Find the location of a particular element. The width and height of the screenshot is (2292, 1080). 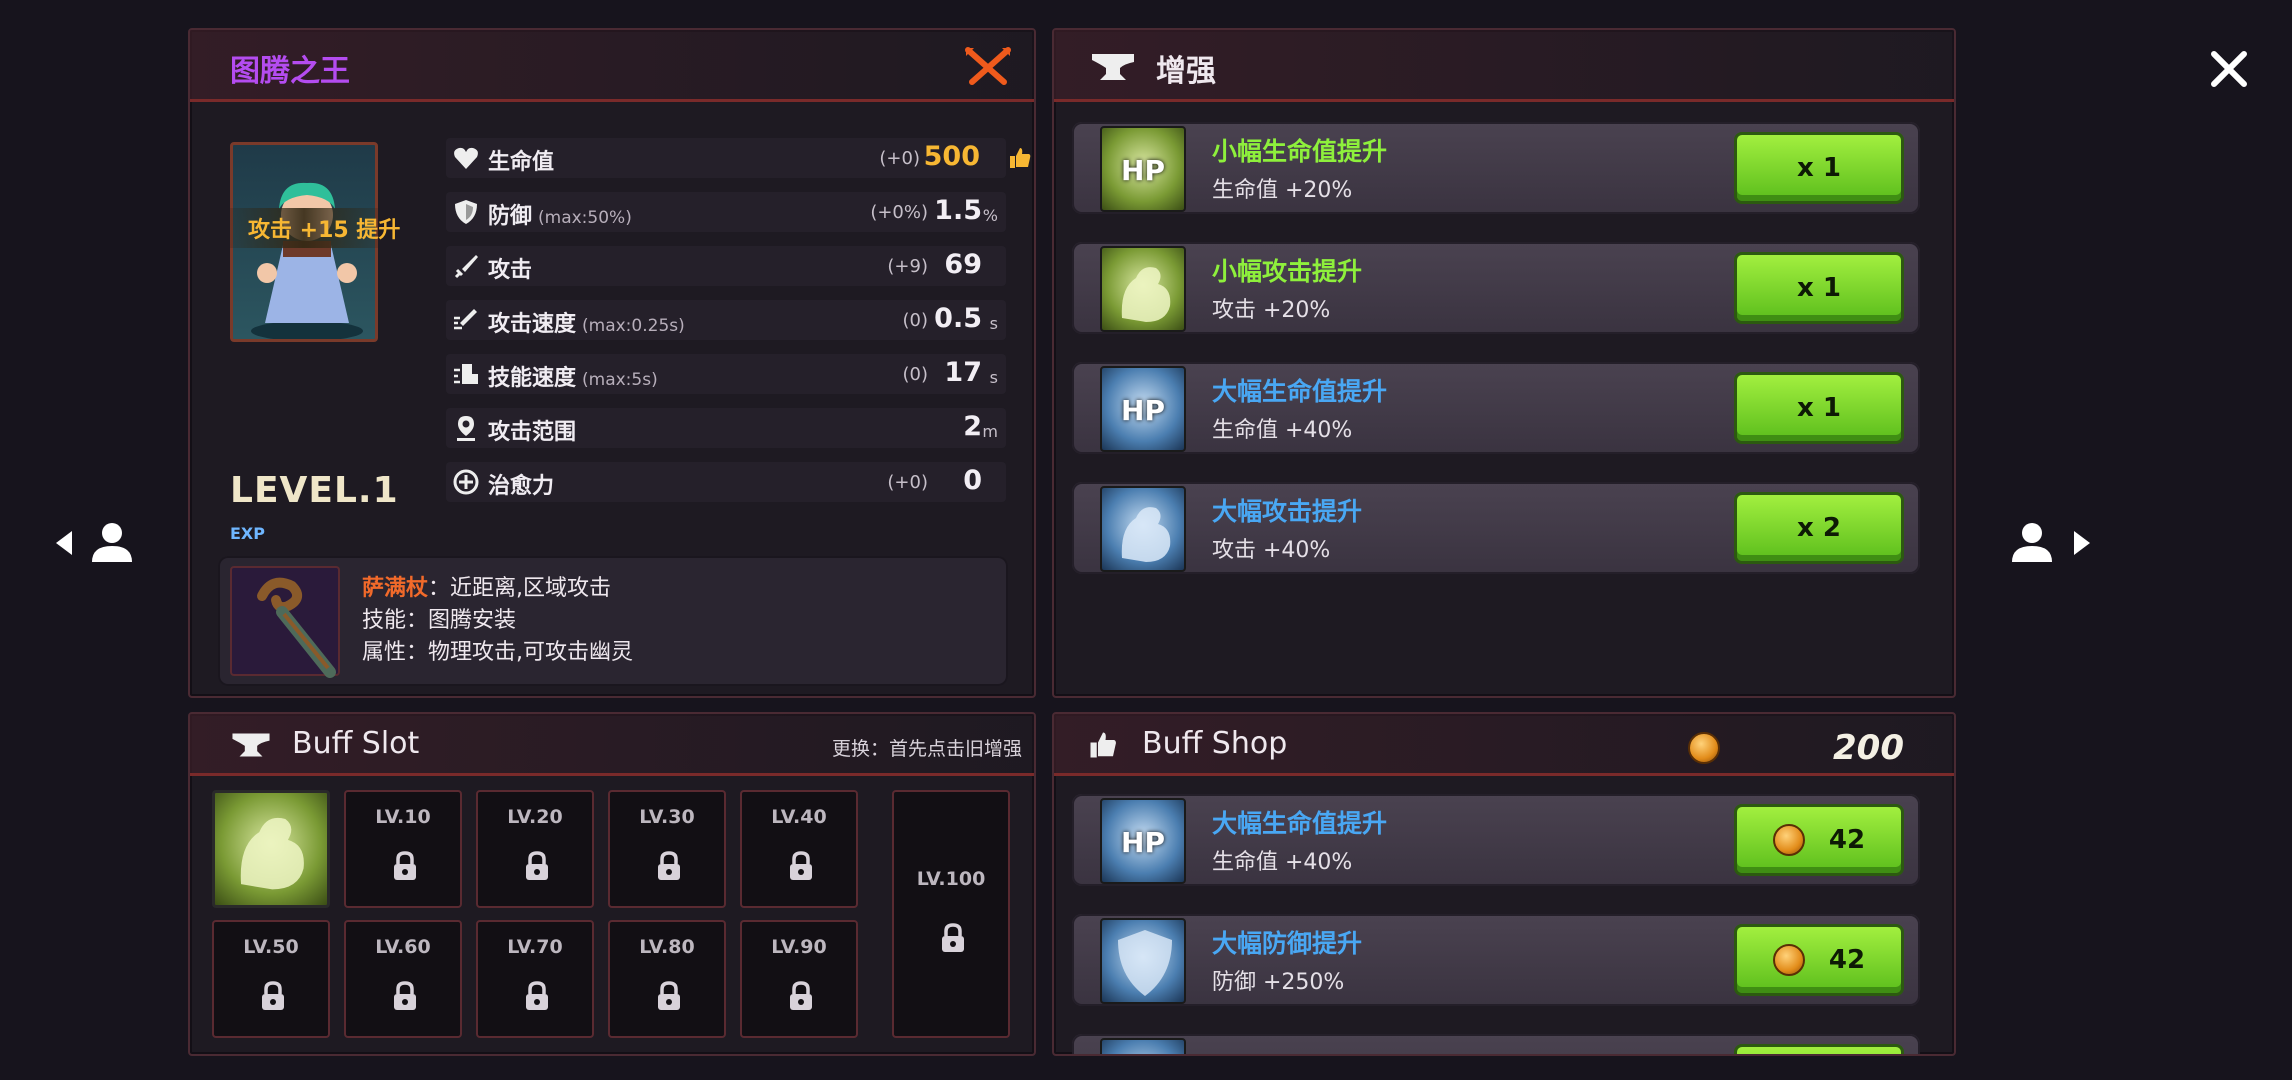

enhance-item-desc: 生命值 +40% is located at coordinates (1282, 430).